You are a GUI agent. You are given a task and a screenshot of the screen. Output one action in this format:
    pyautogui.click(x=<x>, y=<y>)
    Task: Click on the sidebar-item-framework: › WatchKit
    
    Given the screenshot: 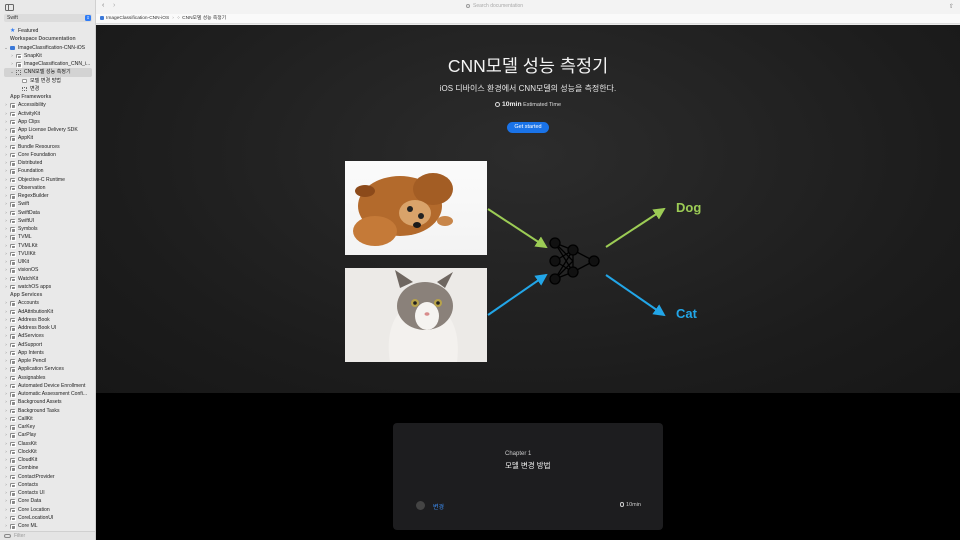 What is the action you would take?
    pyautogui.click(x=47, y=279)
    